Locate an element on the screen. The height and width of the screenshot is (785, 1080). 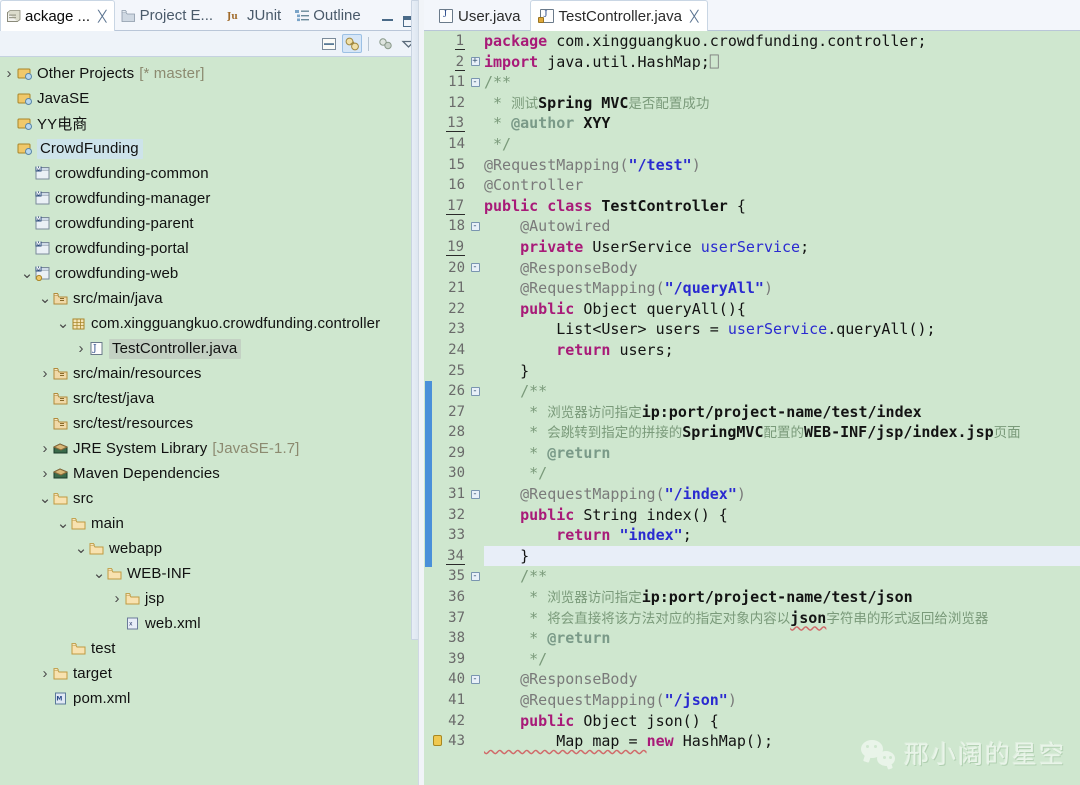
code-line: import java.util.HashMap;⎕ is located at coordinates (782, 62).